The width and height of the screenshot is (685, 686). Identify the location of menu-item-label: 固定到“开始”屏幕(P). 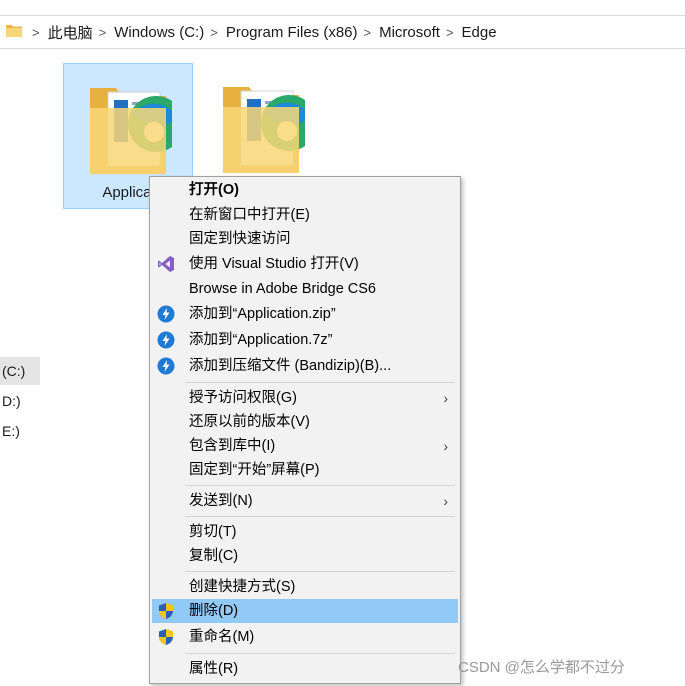
(254, 470).